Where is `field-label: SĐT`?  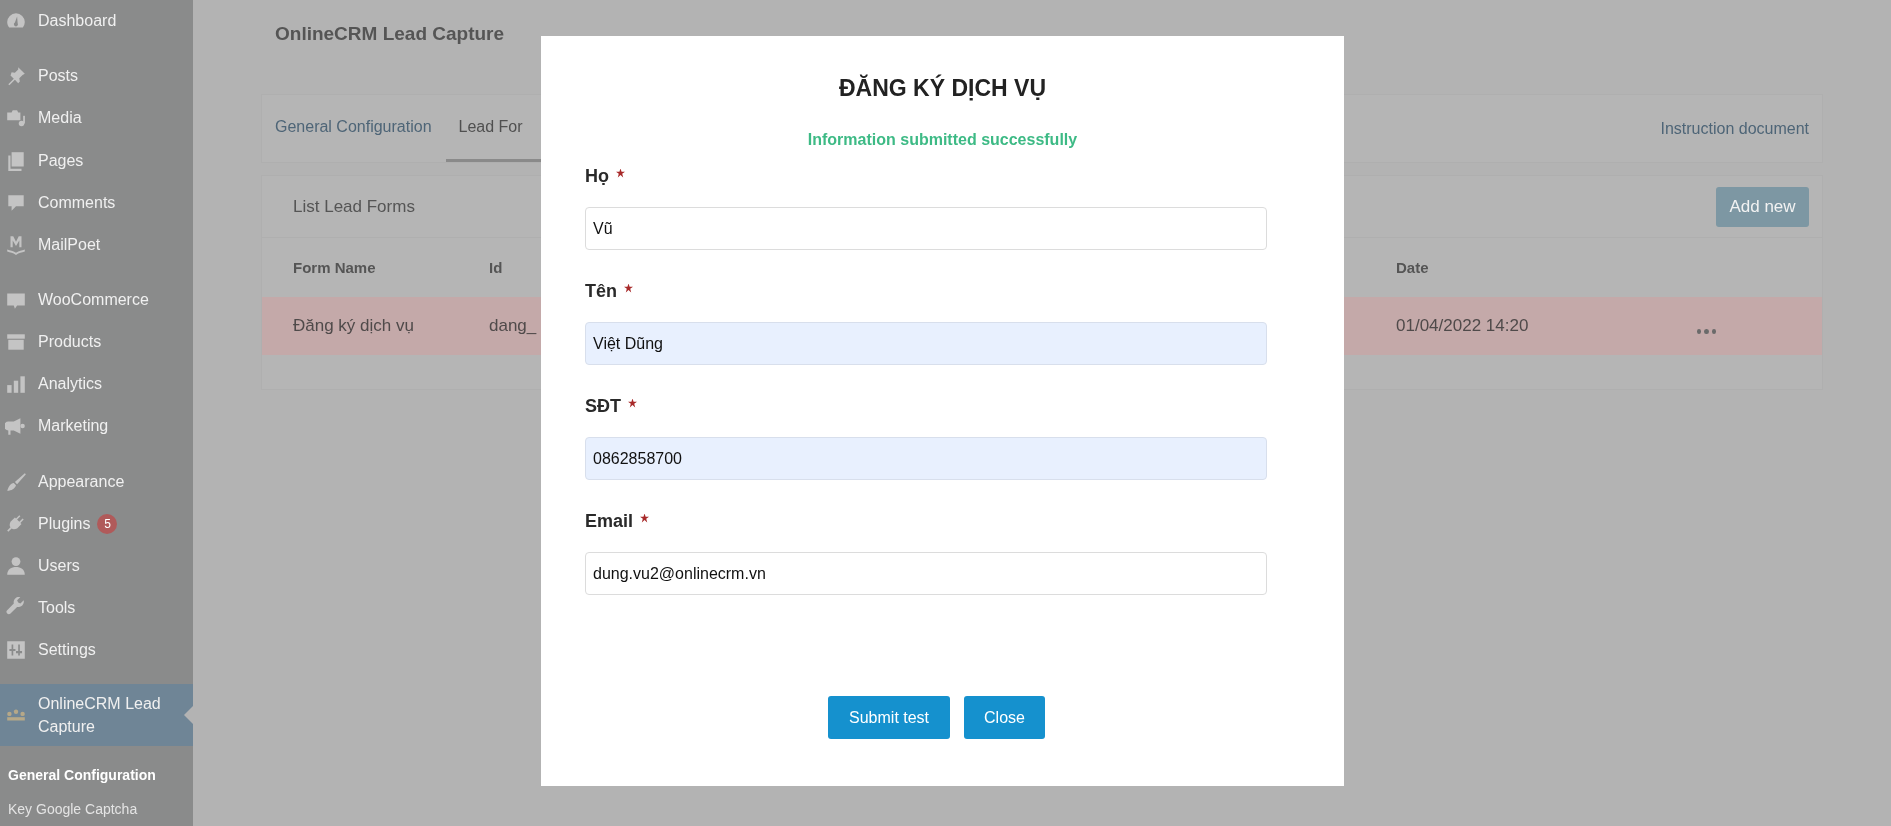
field-label: SĐT is located at coordinates (603, 406).